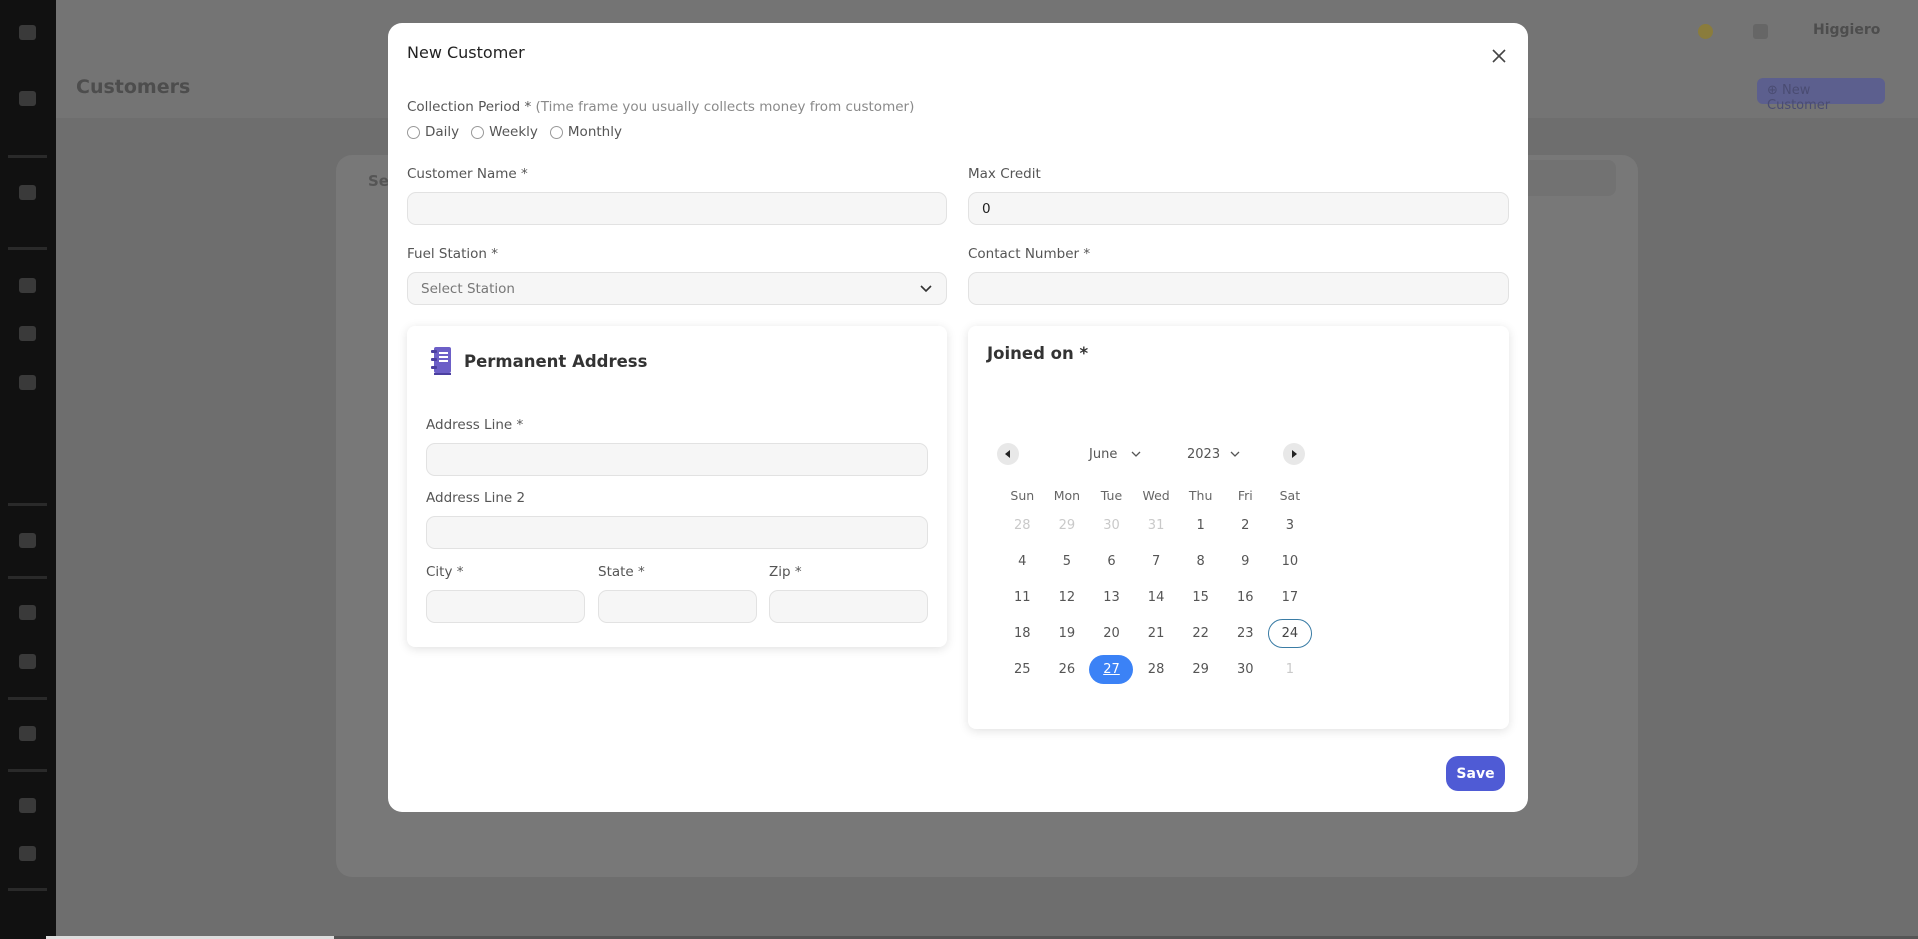 This screenshot has height=939, width=1918. Describe the element at coordinates (27, 382) in the screenshot. I see `video-icon` at that location.